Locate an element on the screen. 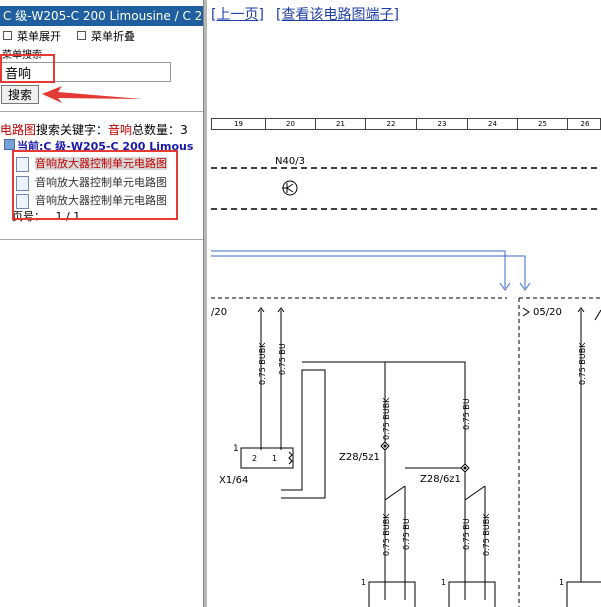 Image resolution: width=601 pixels, height=607 pixels. component-n40-label: N40/3 is located at coordinates (290, 161).